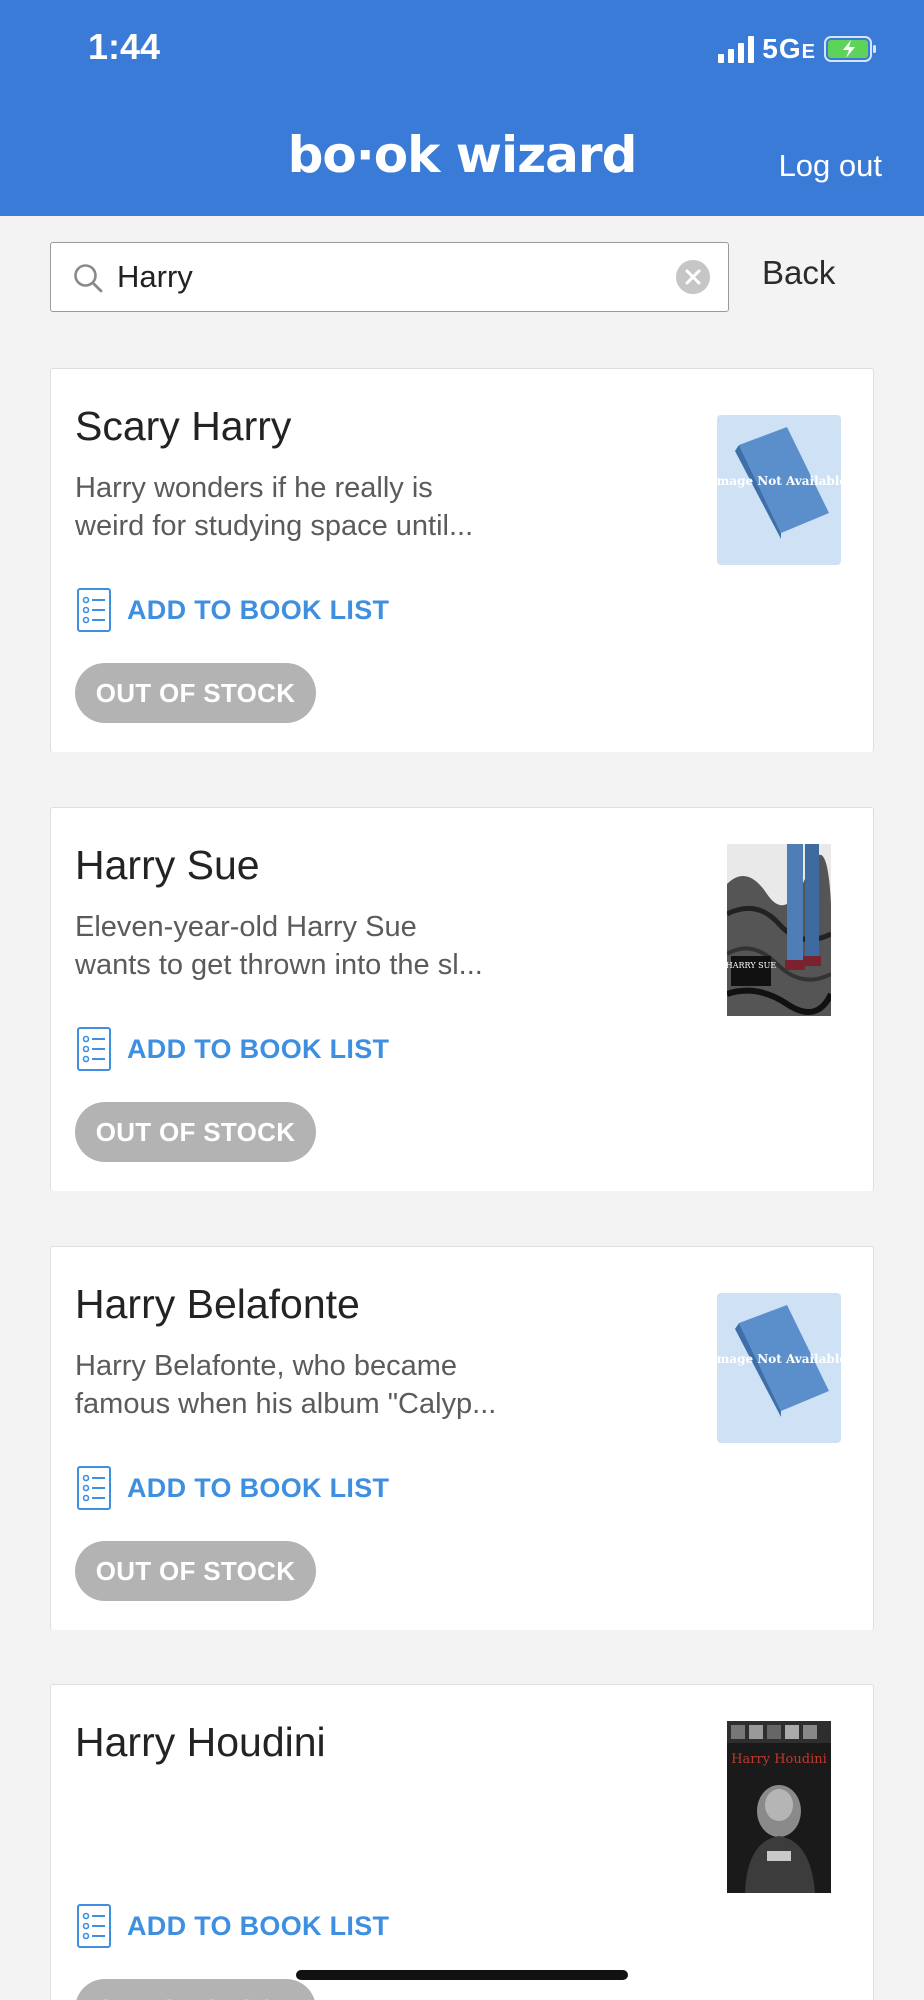  Describe the element at coordinates (88, 278) in the screenshot. I see `search-icon` at that location.